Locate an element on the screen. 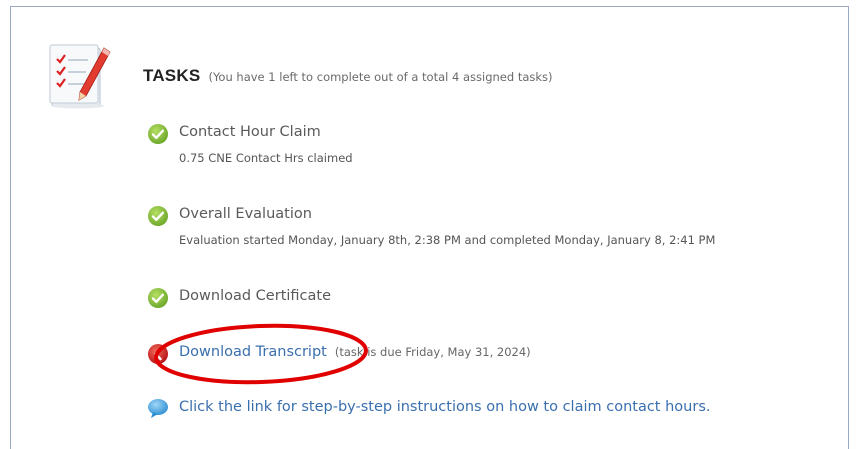  task-label: Overall Evaluation is located at coordinates (245, 214).